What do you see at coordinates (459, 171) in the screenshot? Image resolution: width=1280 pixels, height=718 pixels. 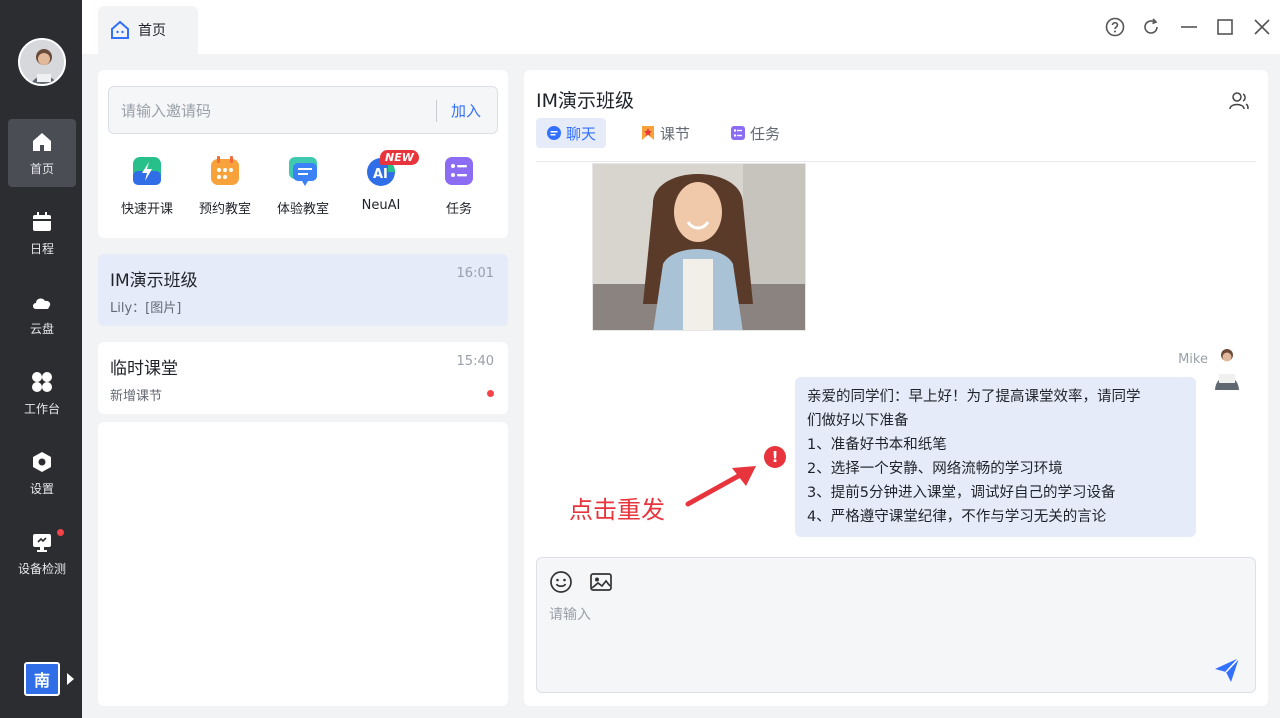 I see `task-list-icon` at bounding box center [459, 171].